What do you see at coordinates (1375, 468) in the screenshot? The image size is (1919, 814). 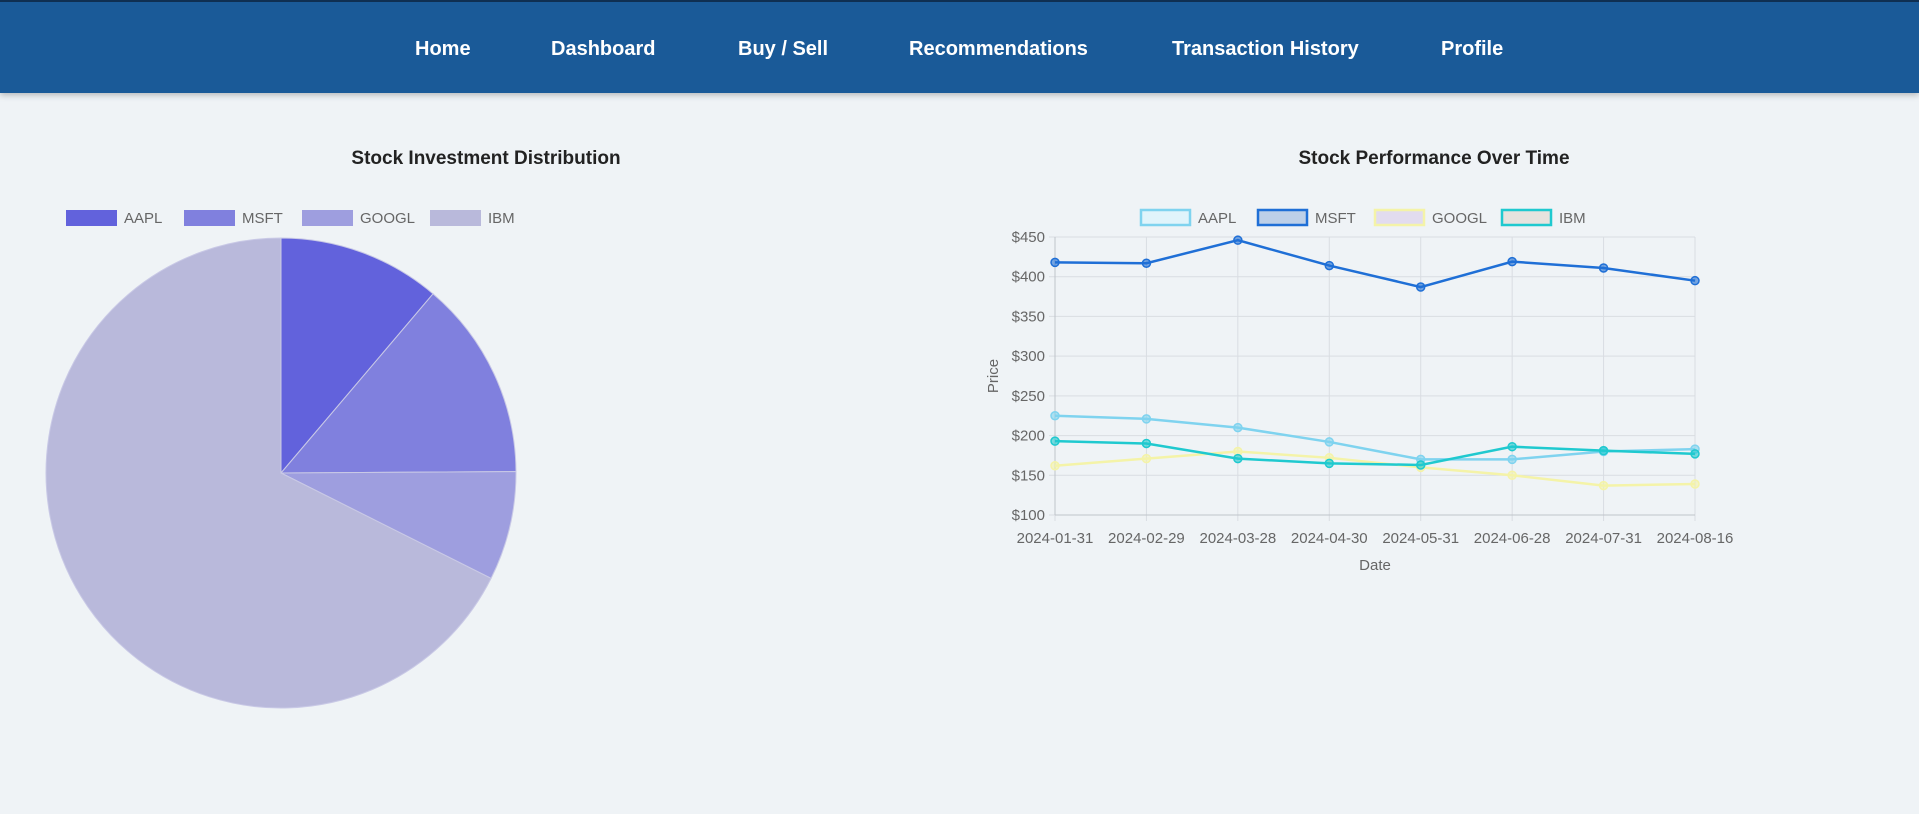 I see `series-line-googl` at bounding box center [1375, 468].